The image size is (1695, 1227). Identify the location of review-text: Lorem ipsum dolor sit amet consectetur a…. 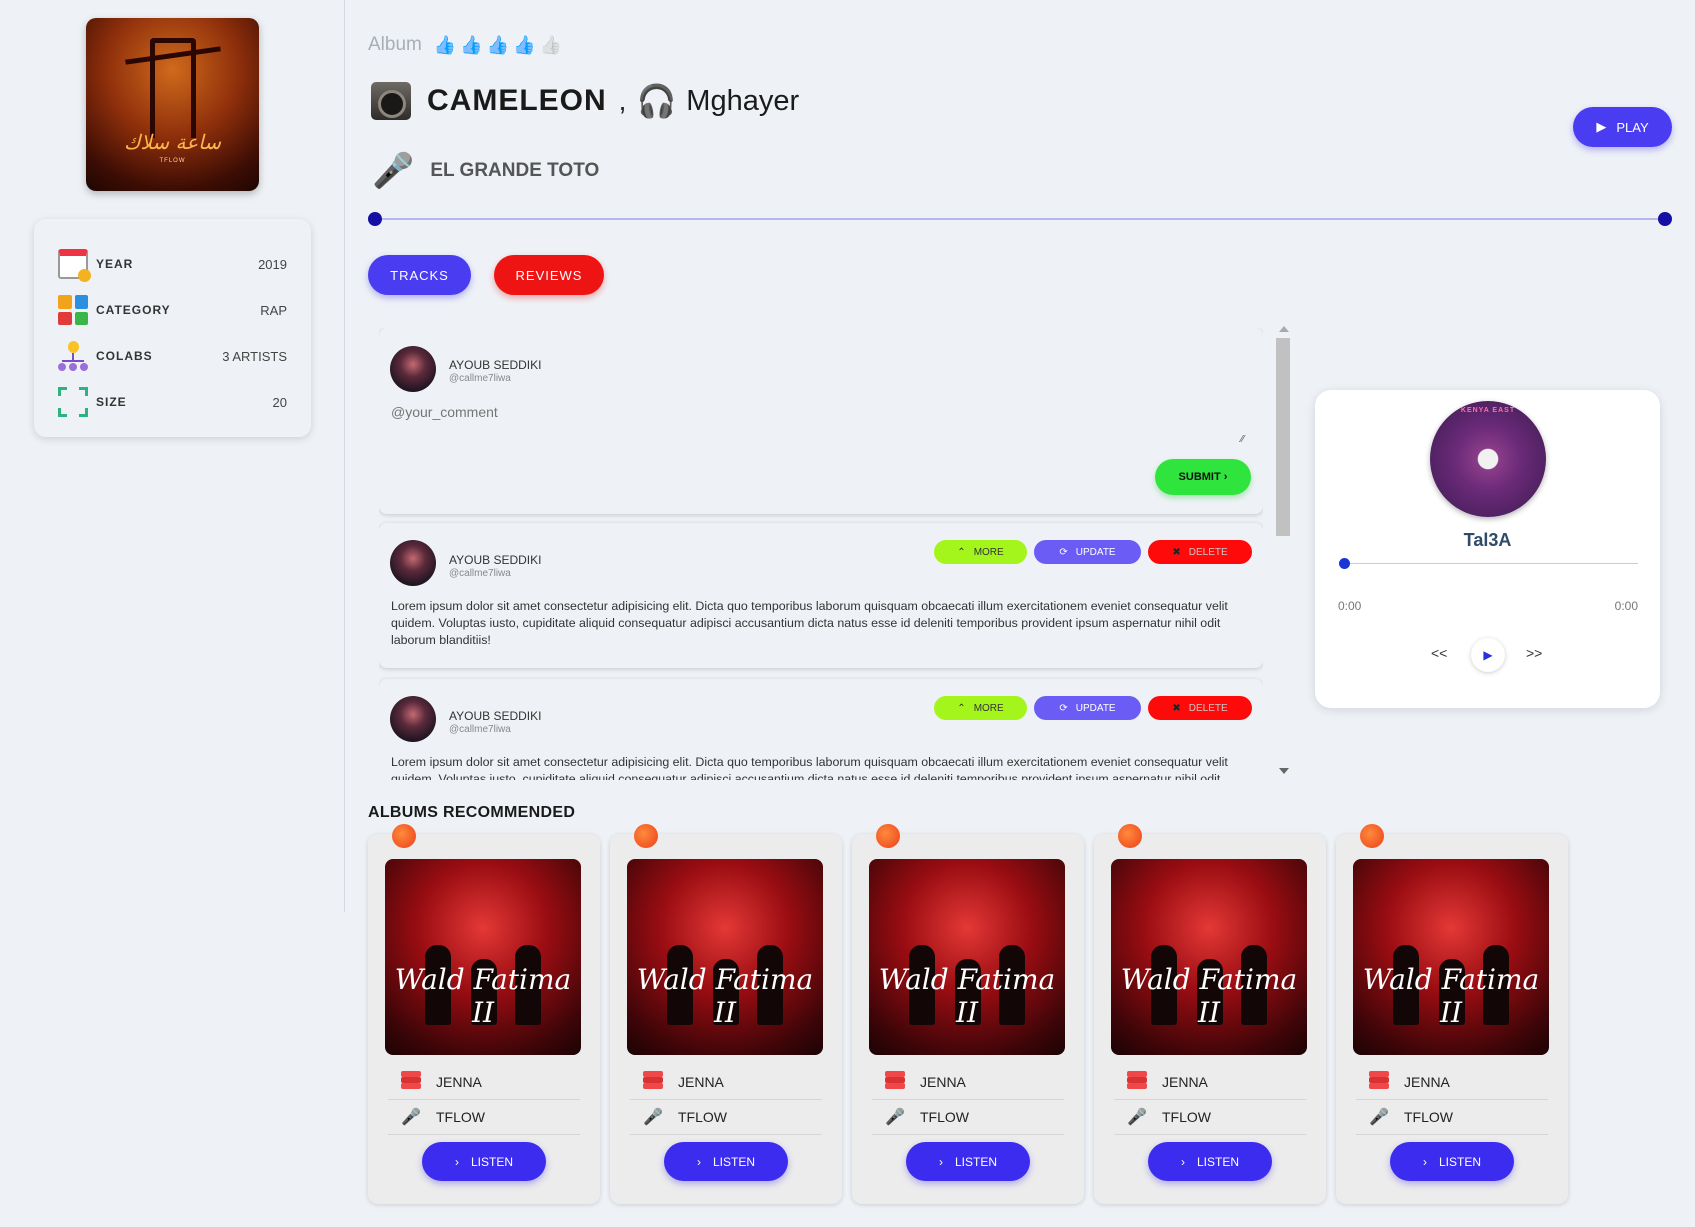
(809, 623).